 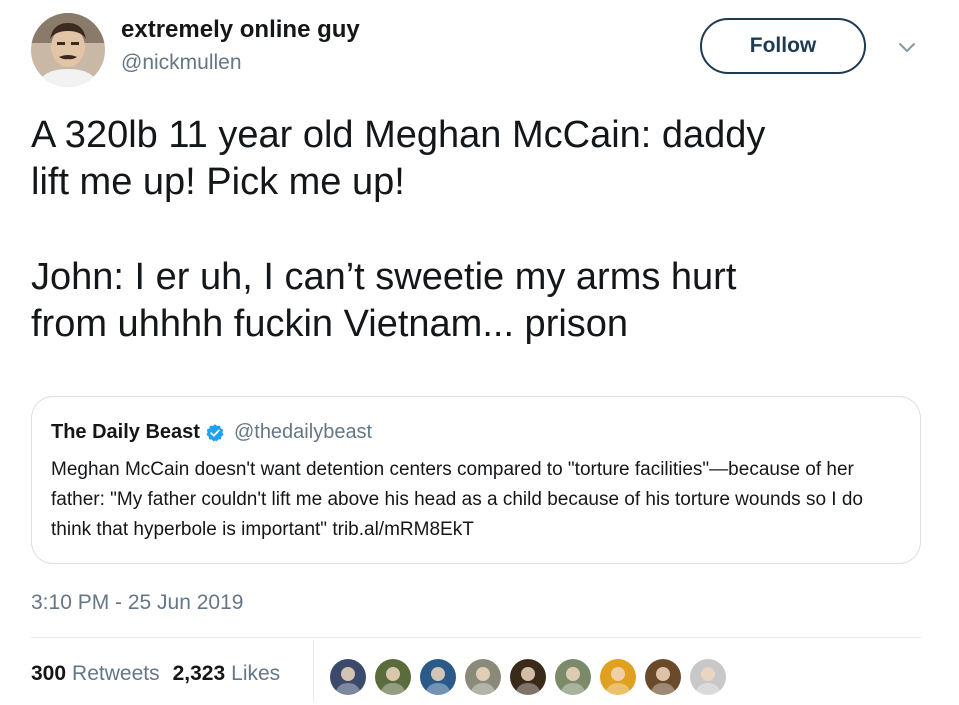 I want to click on retweets-label: Retweets, so click(x=116, y=673).